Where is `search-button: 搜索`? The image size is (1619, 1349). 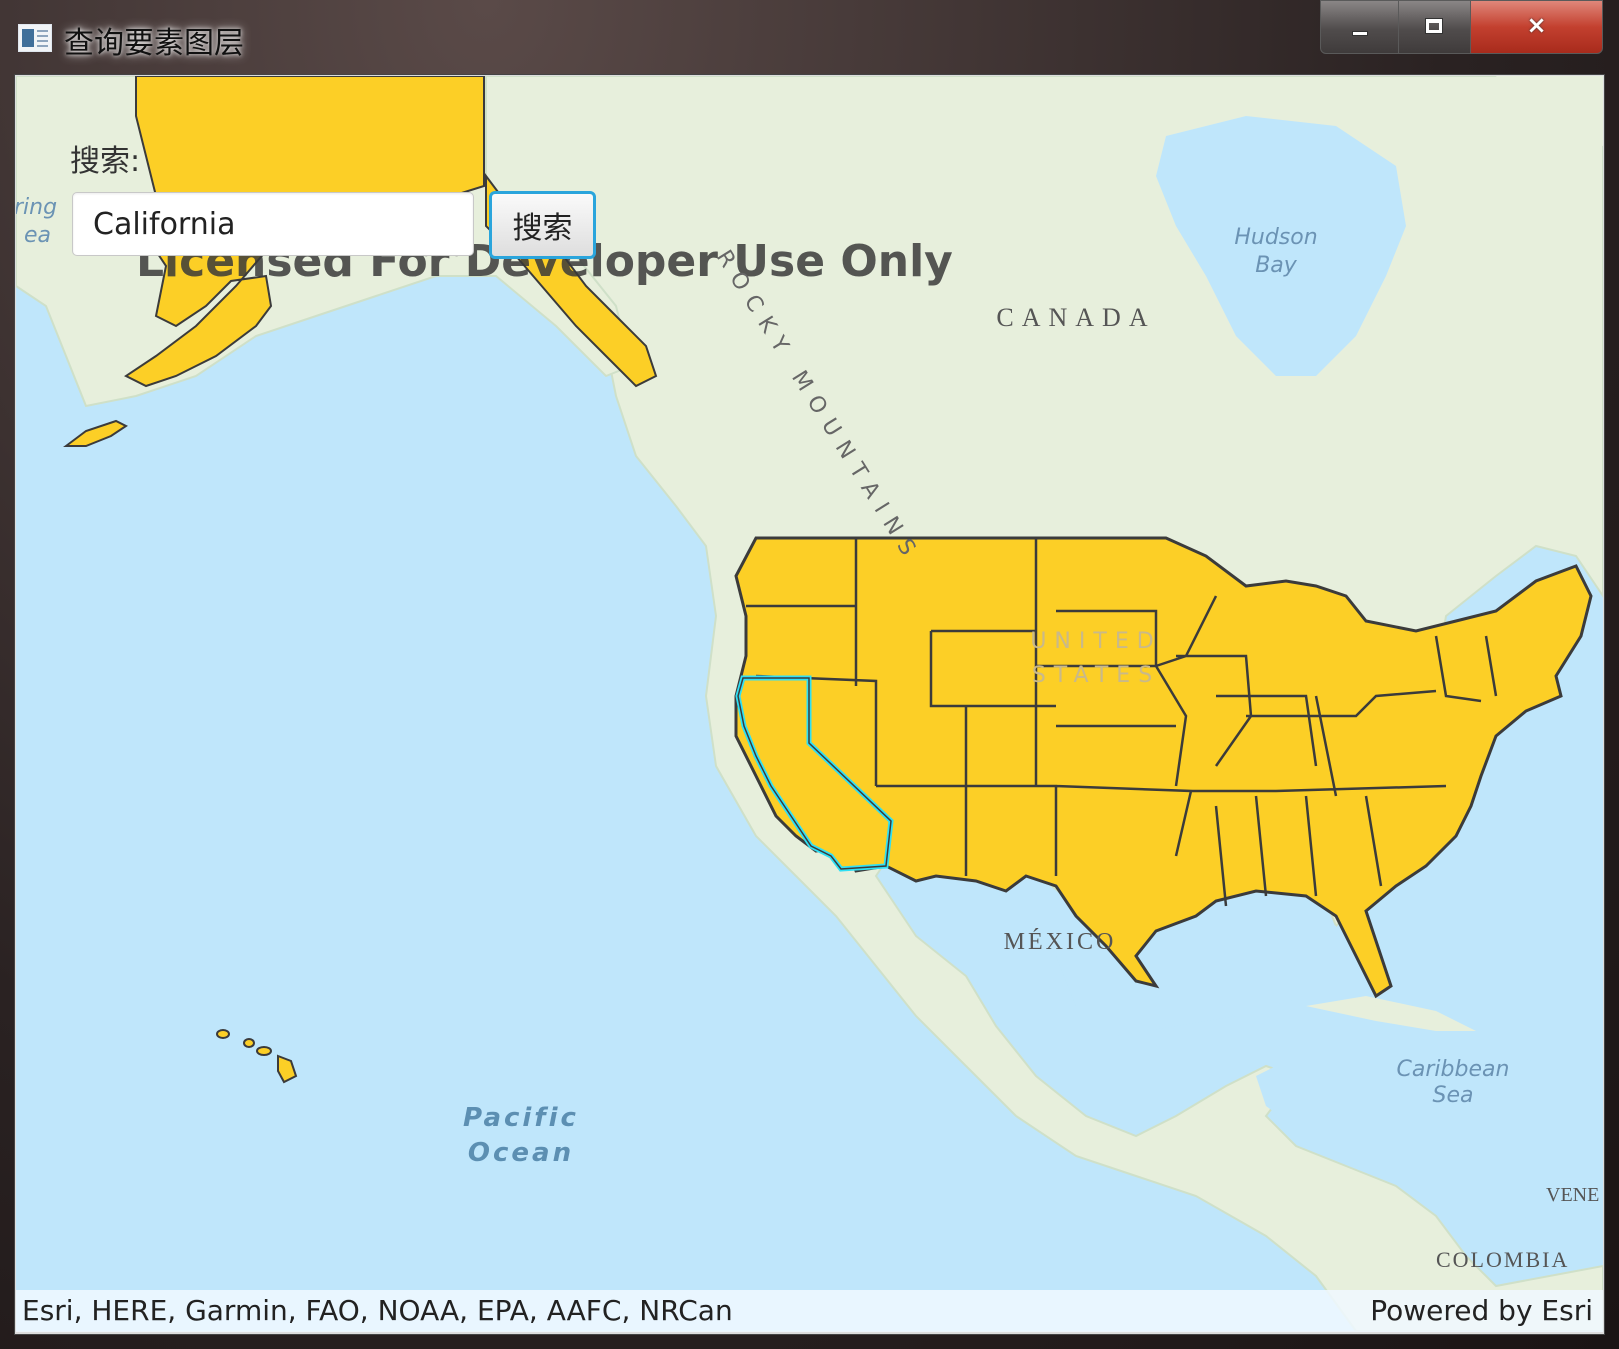 search-button: 搜索 is located at coordinates (542, 225).